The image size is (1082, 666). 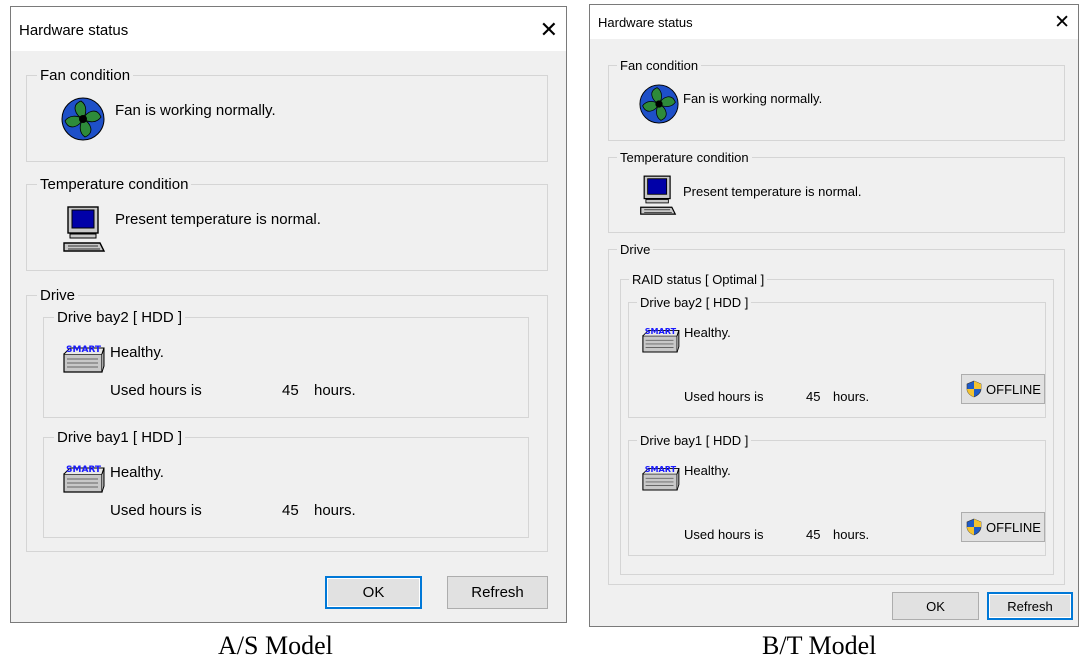 I want to click on caption-bt-model: B/T Model, so click(x=819, y=645).